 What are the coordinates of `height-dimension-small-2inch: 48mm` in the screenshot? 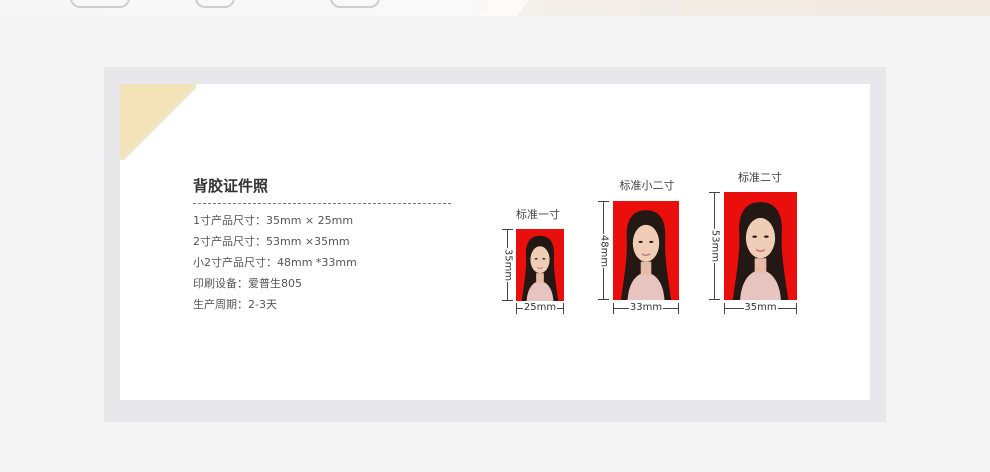 It's located at (604, 250).